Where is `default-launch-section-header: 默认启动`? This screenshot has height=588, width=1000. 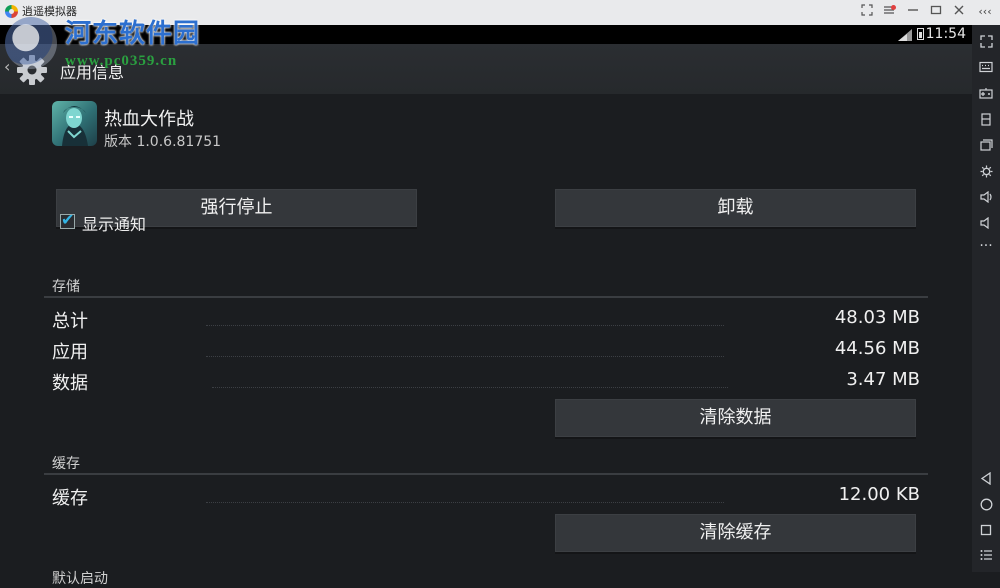
default-launch-section-header: 默认启动 is located at coordinates (80, 579).